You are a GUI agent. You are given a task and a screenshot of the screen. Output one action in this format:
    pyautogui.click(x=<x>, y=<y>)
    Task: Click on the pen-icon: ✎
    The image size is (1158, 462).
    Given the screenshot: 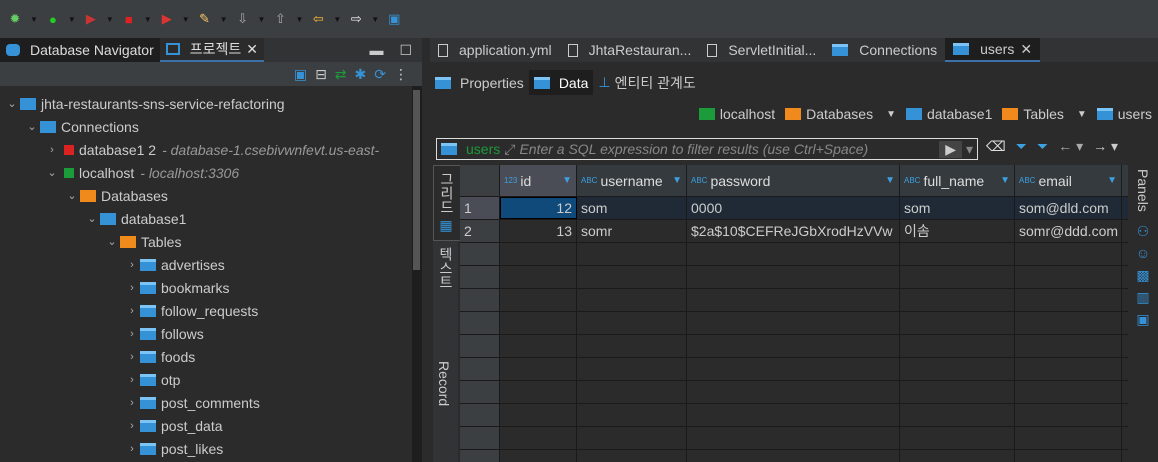 What is the action you would take?
    pyautogui.click(x=205, y=19)
    